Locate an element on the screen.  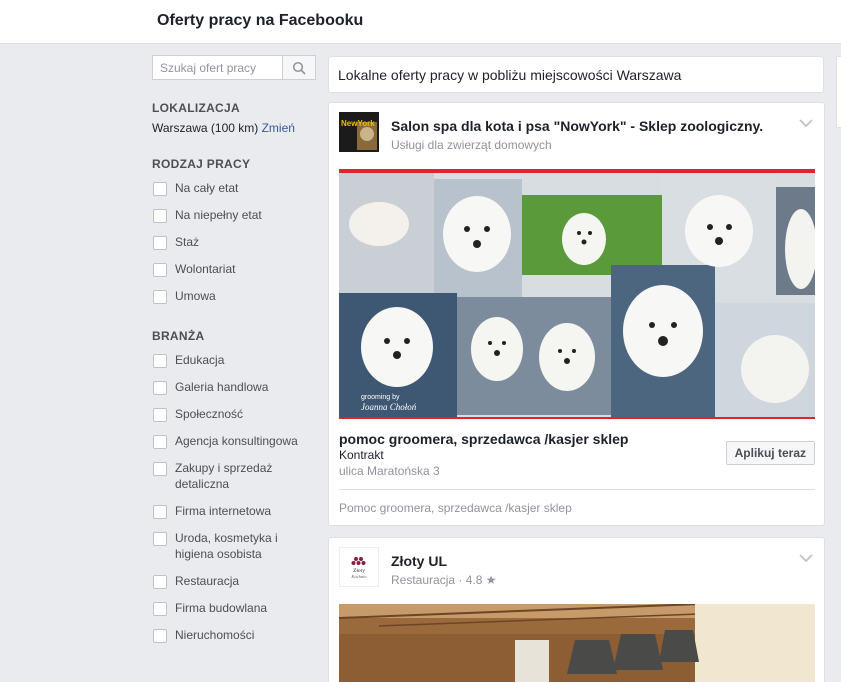
filter-label: Nieruchomości is located at coordinates (215, 635).